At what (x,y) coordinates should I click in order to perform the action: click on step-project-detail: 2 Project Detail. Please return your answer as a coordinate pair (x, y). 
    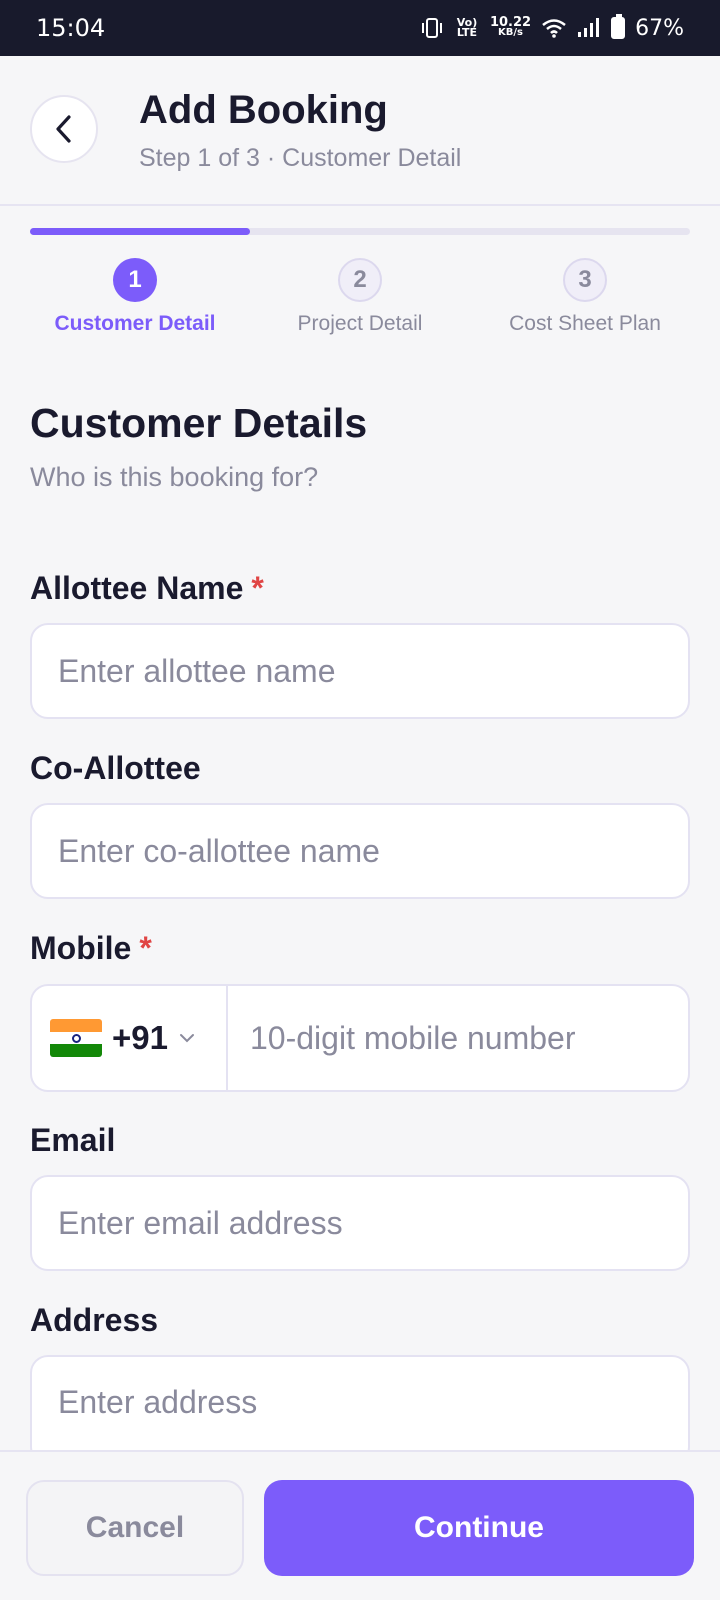
    Looking at the image, I should click on (360, 297).